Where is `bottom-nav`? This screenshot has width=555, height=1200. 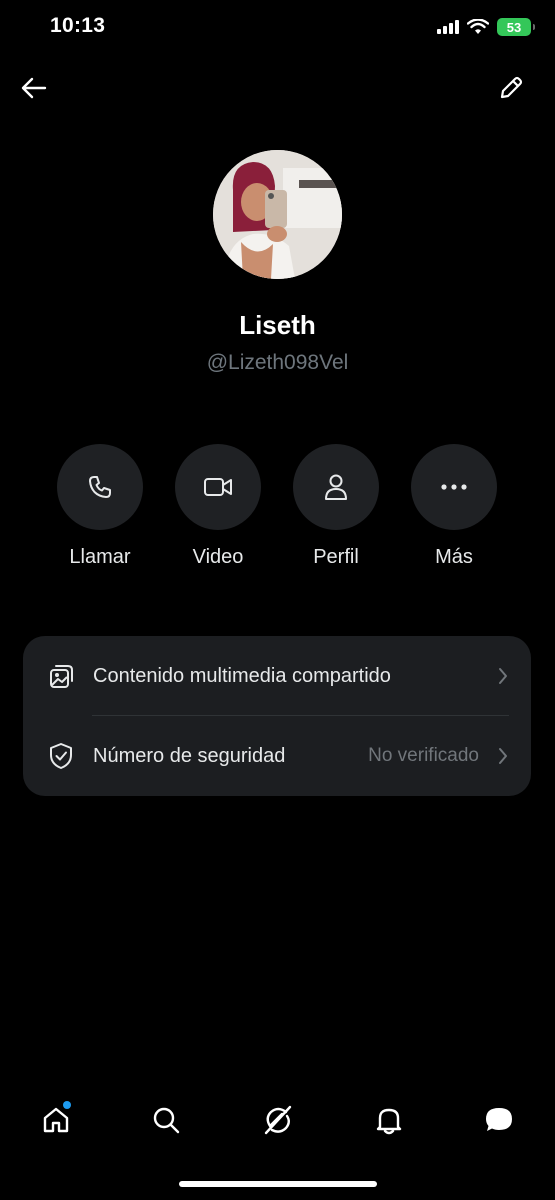
bottom-nav is located at coordinates (277, 1120).